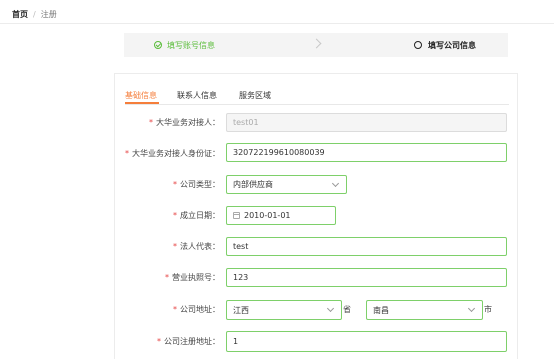 This screenshot has width=554, height=359. I want to click on license-field: 123, so click(366, 277).